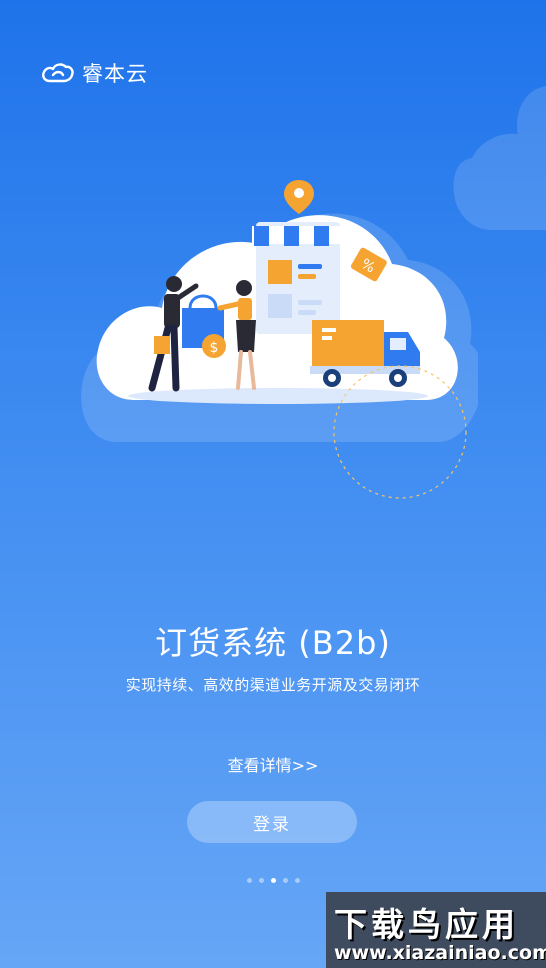 The height and width of the screenshot is (968, 546). Describe the element at coordinates (273, 643) in the screenshot. I see `feature-title: 订货系统 (B2b)` at that location.